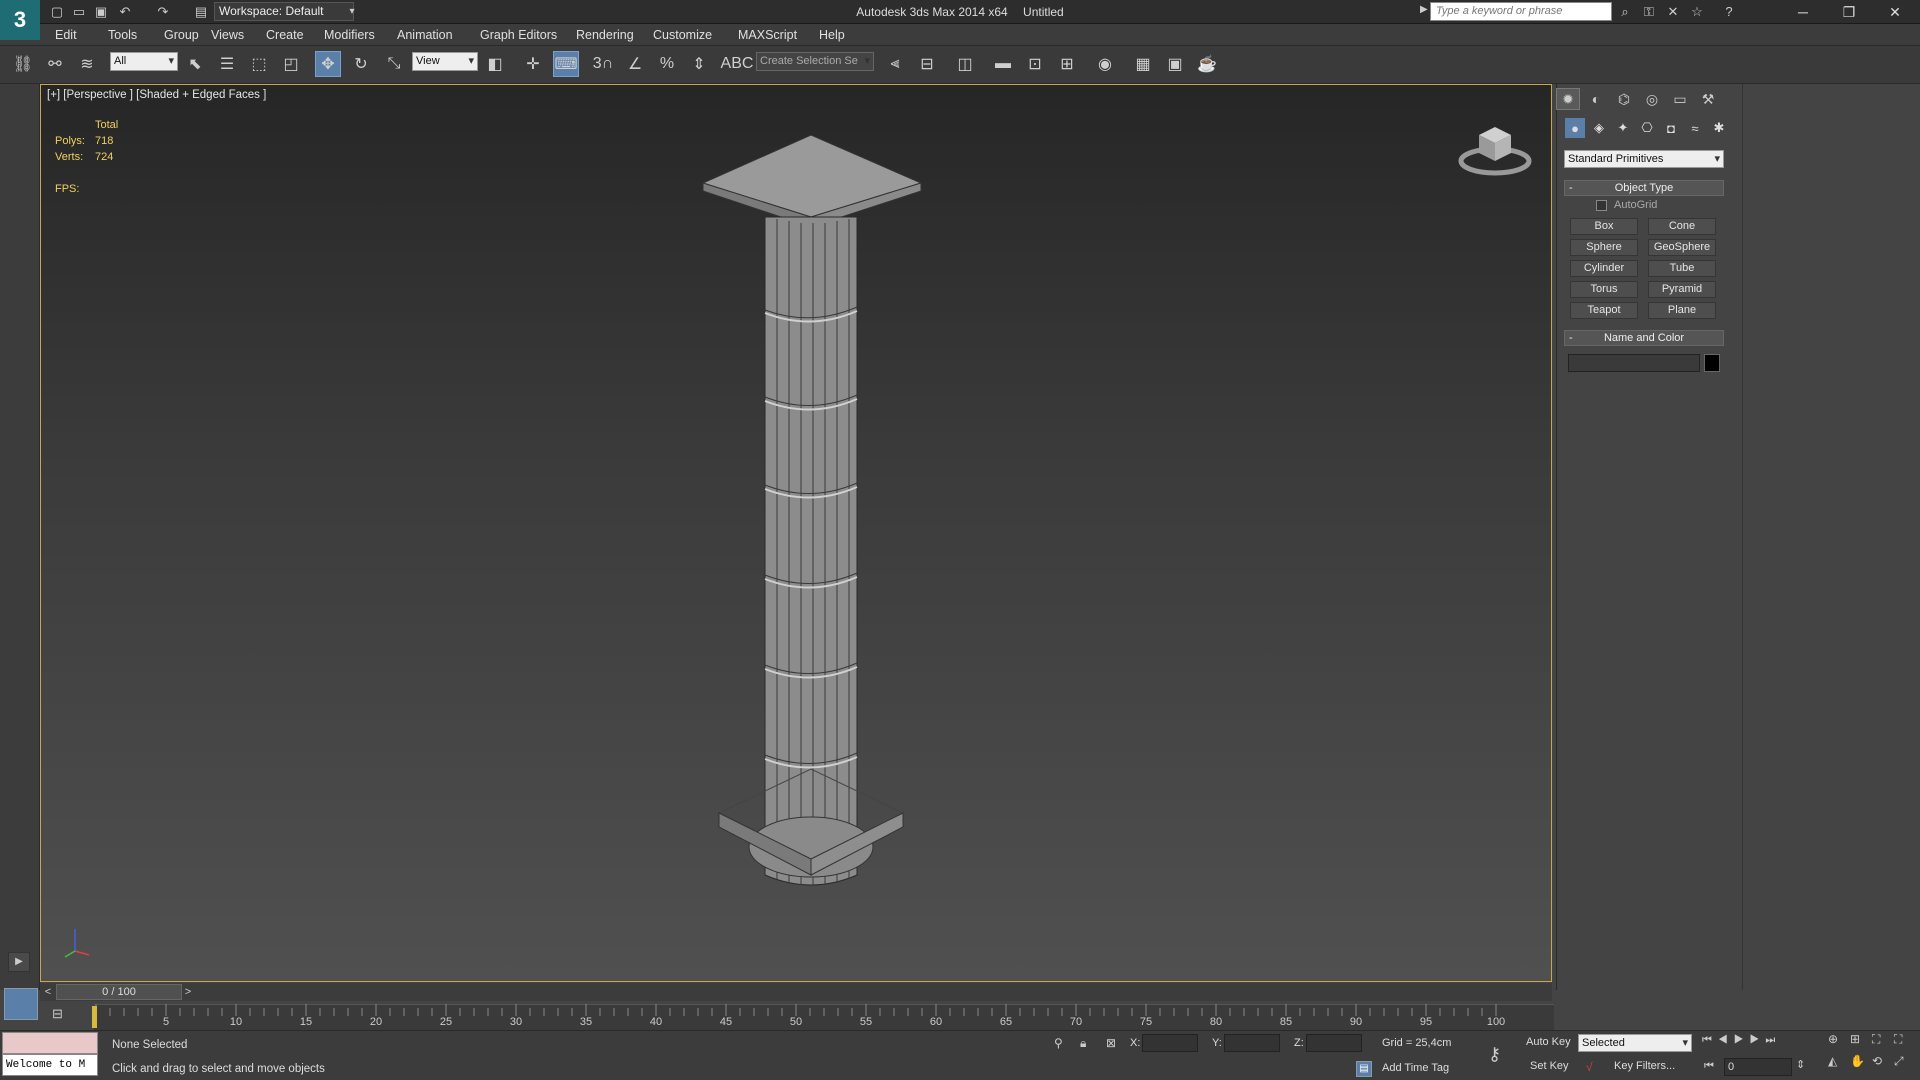  I want to click on create-geosphere-button: GeoSphere, so click(1682, 247).